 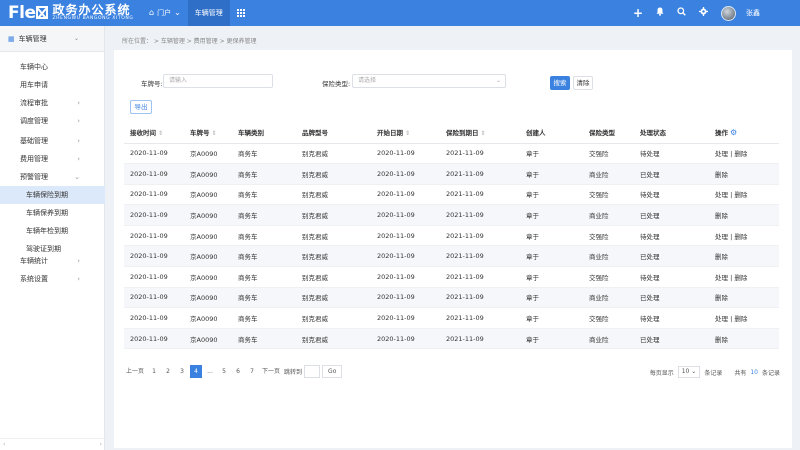 What do you see at coordinates (429, 81) in the screenshot?
I see `insurance-type-select: 请选择 ⌄` at bounding box center [429, 81].